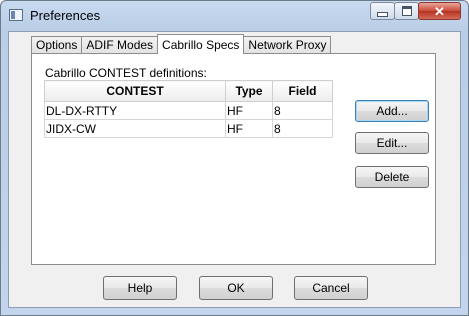 The image size is (469, 316). I want to click on column-header-type: Type, so click(249, 91).